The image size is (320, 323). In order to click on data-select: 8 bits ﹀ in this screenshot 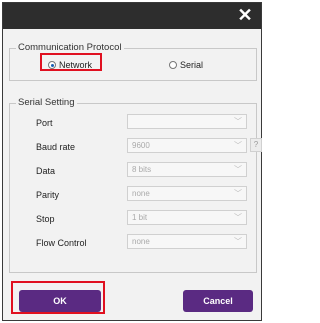, I will do `click(187, 169)`.